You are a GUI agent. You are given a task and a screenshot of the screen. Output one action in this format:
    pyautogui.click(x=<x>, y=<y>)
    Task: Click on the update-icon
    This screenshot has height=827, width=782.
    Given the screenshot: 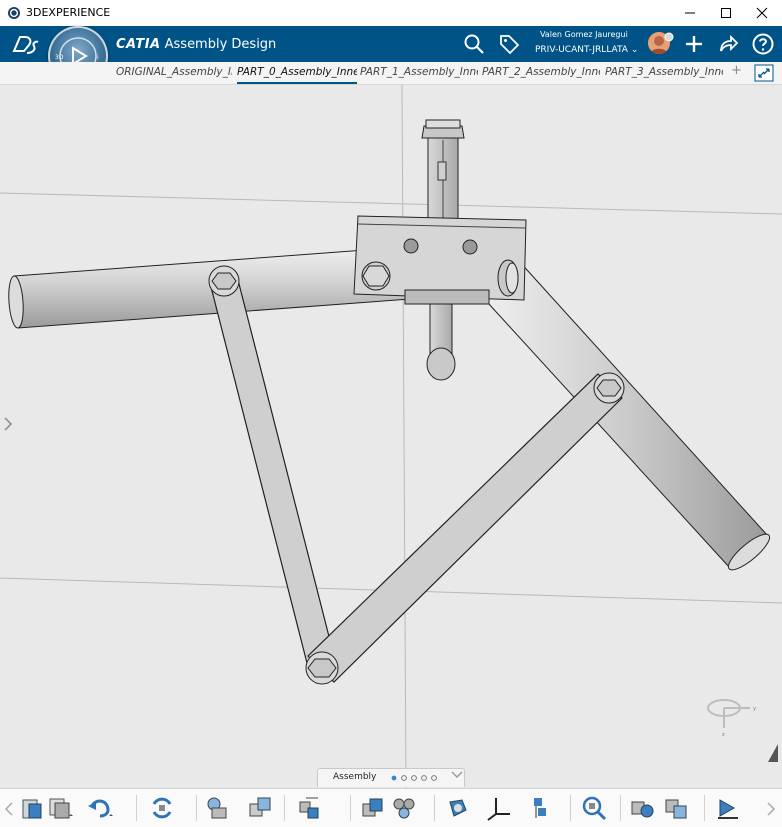 What is the action you would take?
    pyautogui.click(x=162, y=808)
    